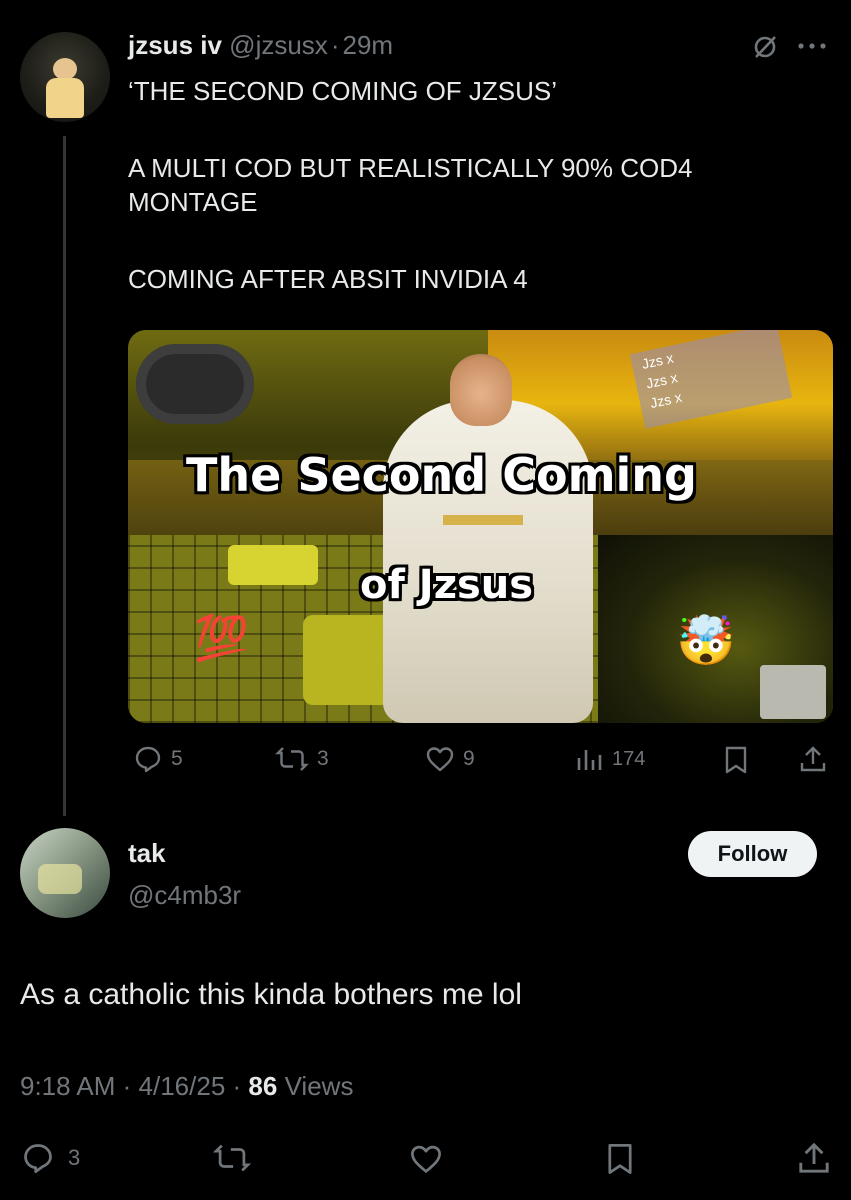 This screenshot has height=1200, width=851. I want to click on repost-count: 3, so click(323, 758).